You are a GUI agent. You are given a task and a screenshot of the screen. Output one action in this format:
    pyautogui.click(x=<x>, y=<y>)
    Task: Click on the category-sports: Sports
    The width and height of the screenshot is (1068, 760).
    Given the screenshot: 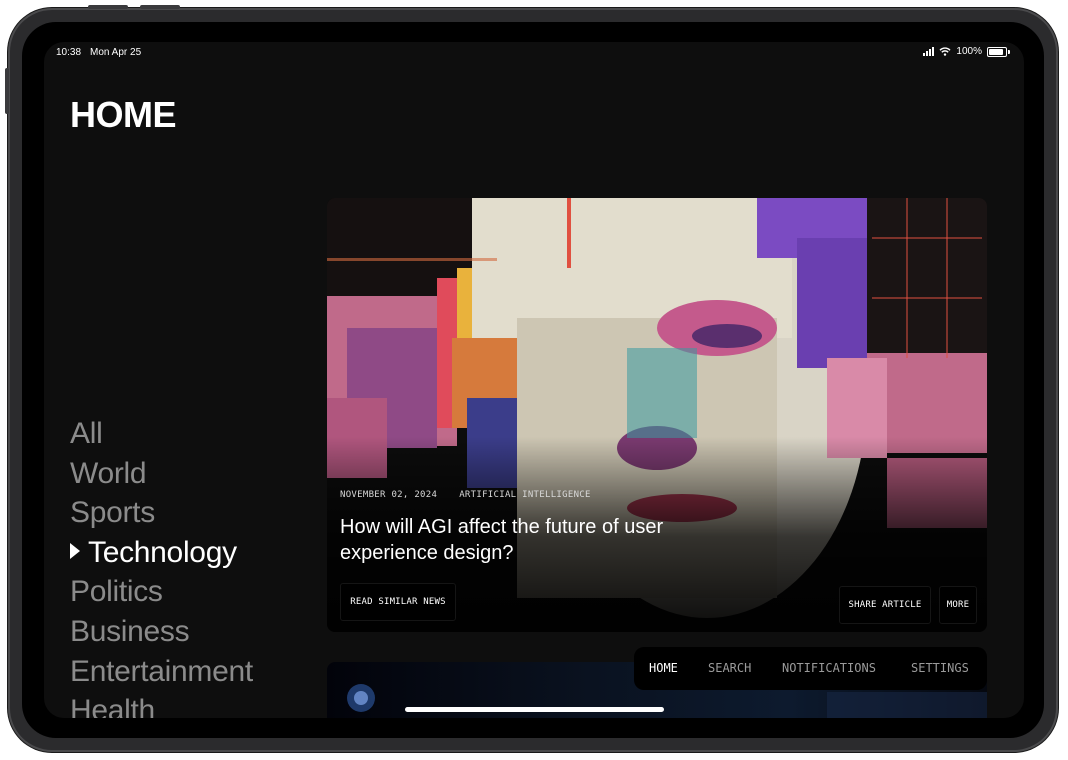 What is the action you would take?
    pyautogui.click(x=161, y=513)
    